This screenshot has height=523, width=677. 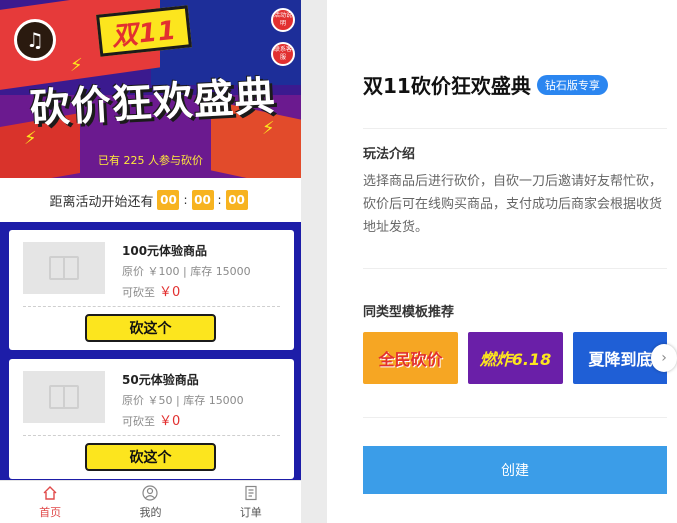 What do you see at coordinates (236, 200) in the screenshot?
I see `countdown-seconds: 00` at bounding box center [236, 200].